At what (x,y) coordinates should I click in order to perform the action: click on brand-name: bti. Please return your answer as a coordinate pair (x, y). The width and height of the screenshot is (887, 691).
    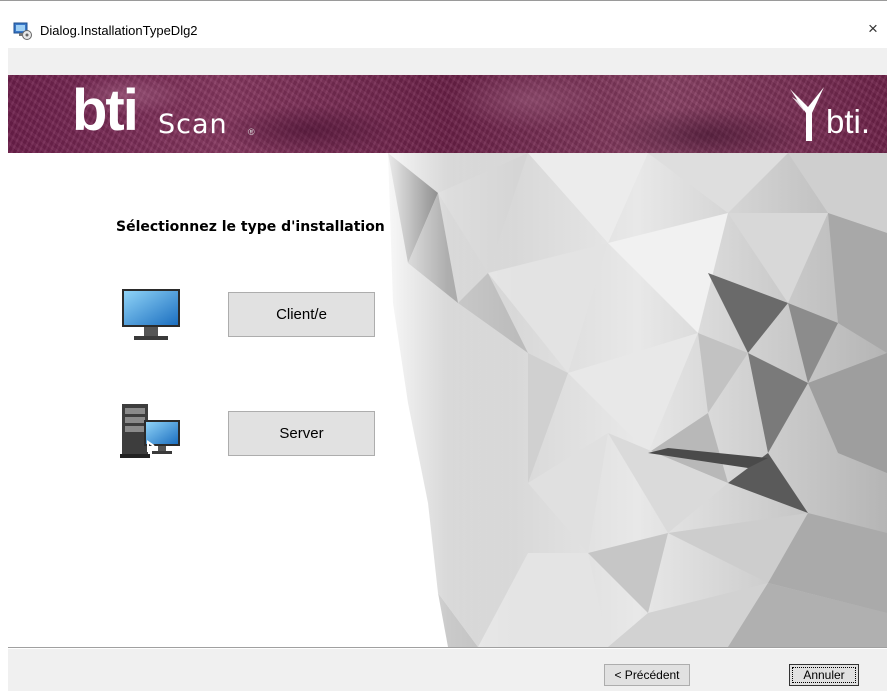
    Looking at the image, I should click on (105, 110).